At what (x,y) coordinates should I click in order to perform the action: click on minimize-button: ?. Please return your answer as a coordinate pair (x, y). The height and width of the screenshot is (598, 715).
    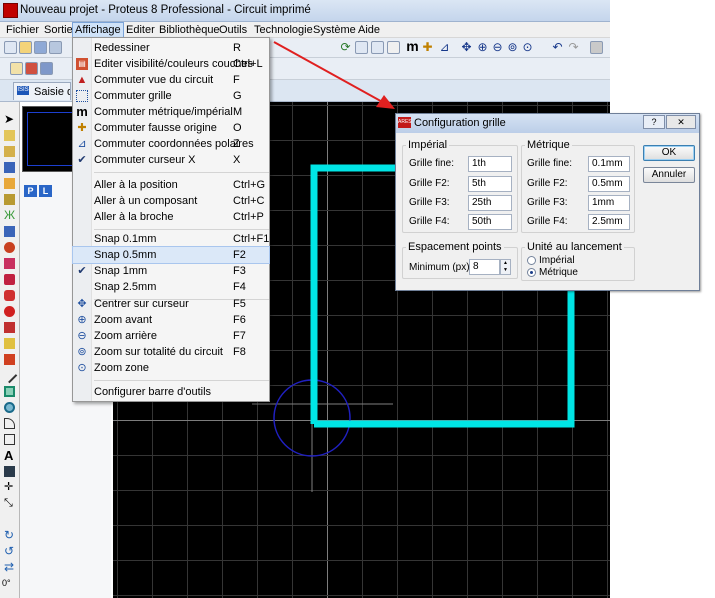
    Looking at the image, I should click on (654, 122).